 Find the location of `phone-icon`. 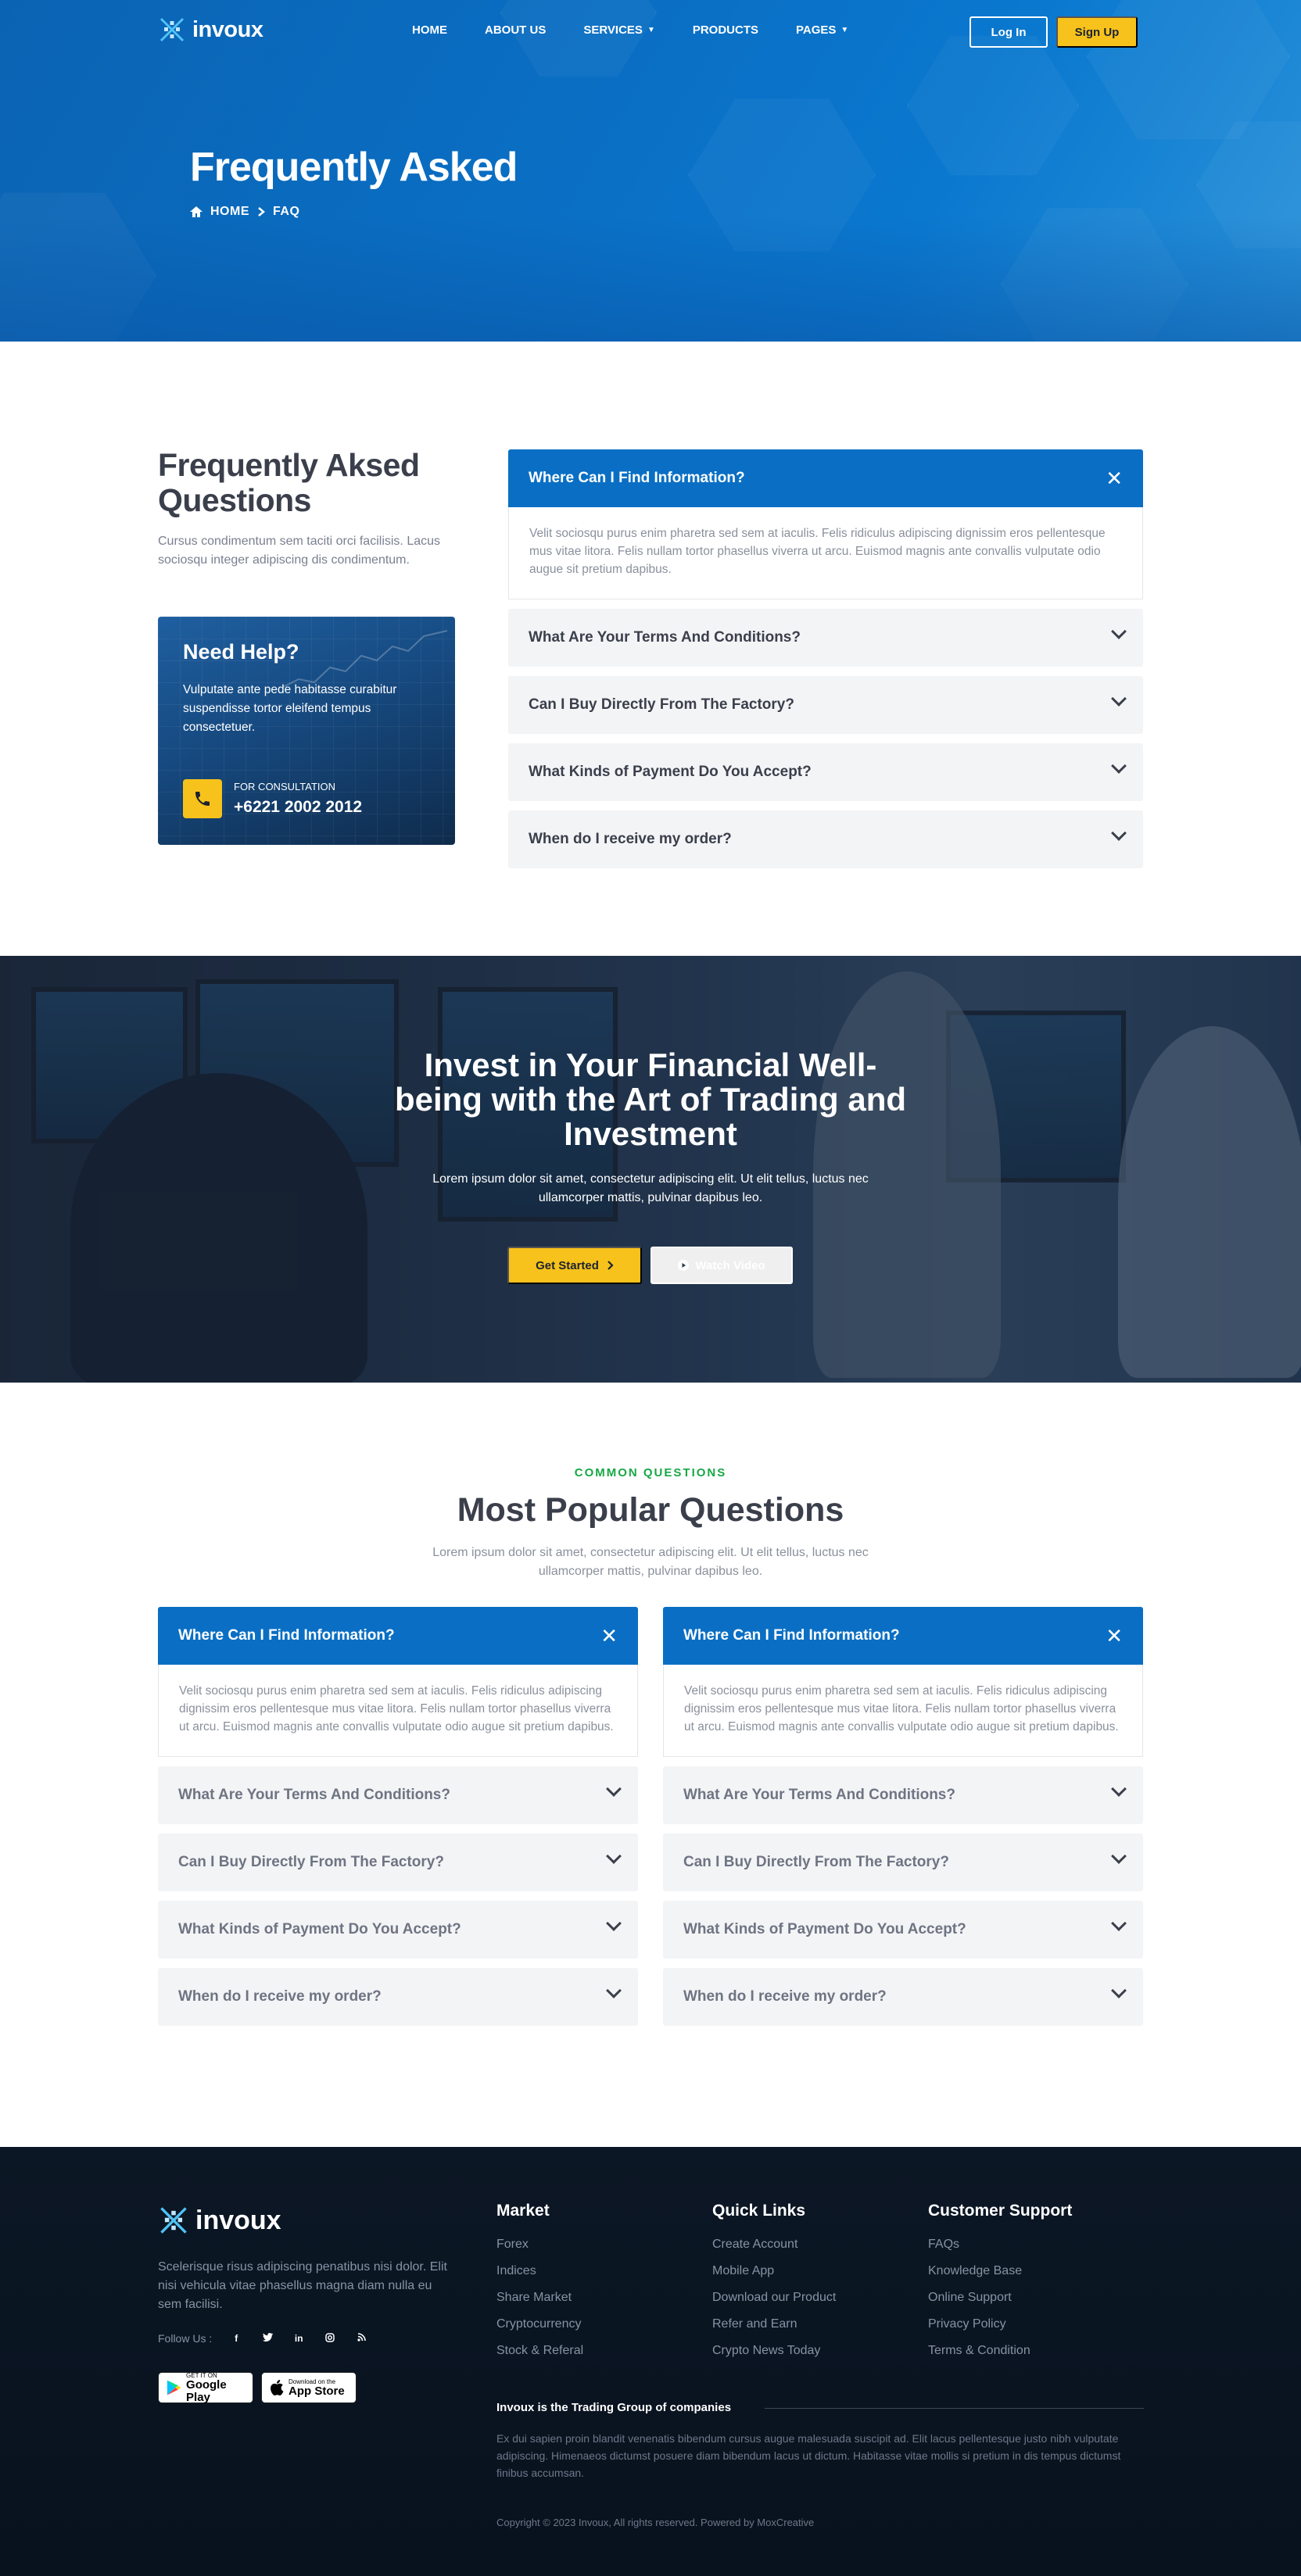

phone-icon is located at coordinates (202, 799).